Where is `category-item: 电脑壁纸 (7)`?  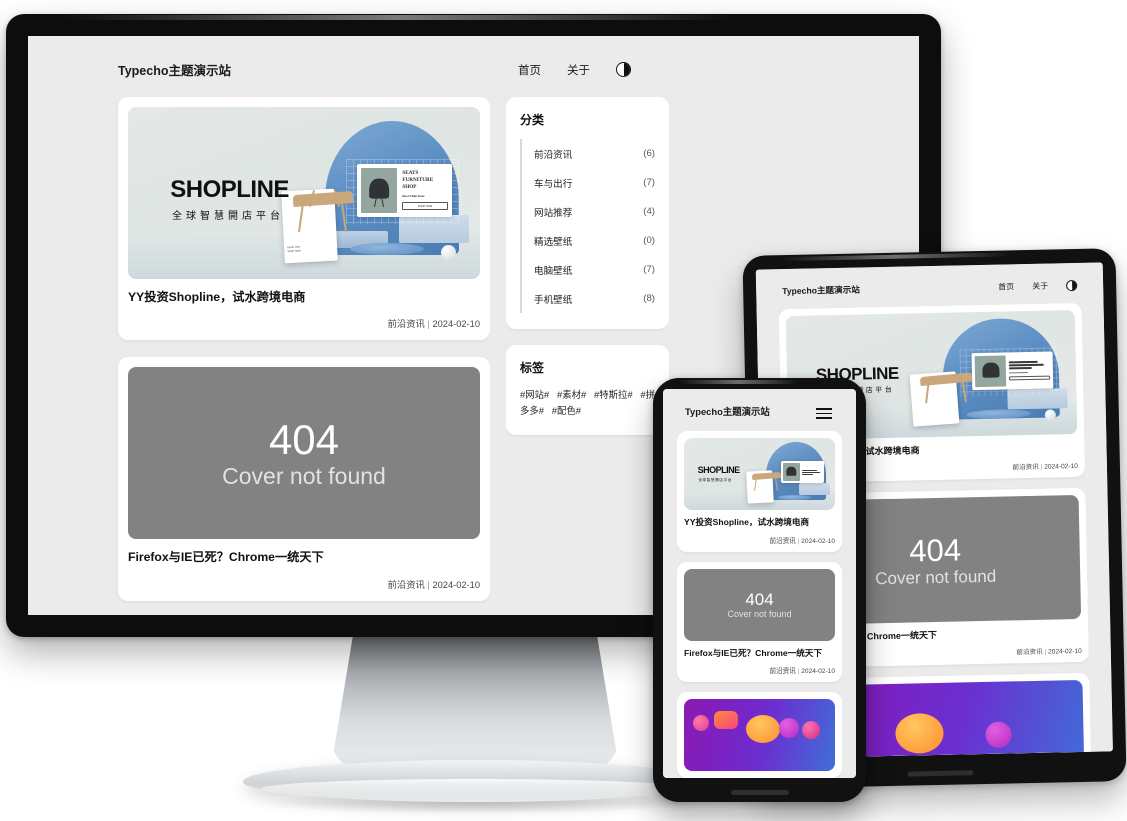
category-item: 电脑壁纸 (7) is located at coordinates (594, 269).